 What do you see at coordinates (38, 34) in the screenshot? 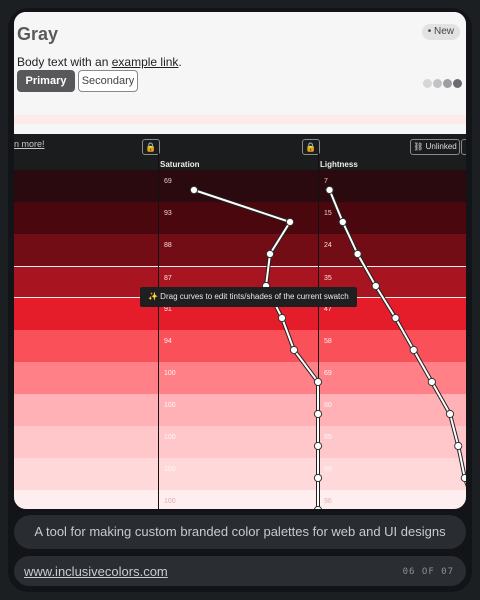
I see `swatch-title: Gray` at bounding box center [38, 34].